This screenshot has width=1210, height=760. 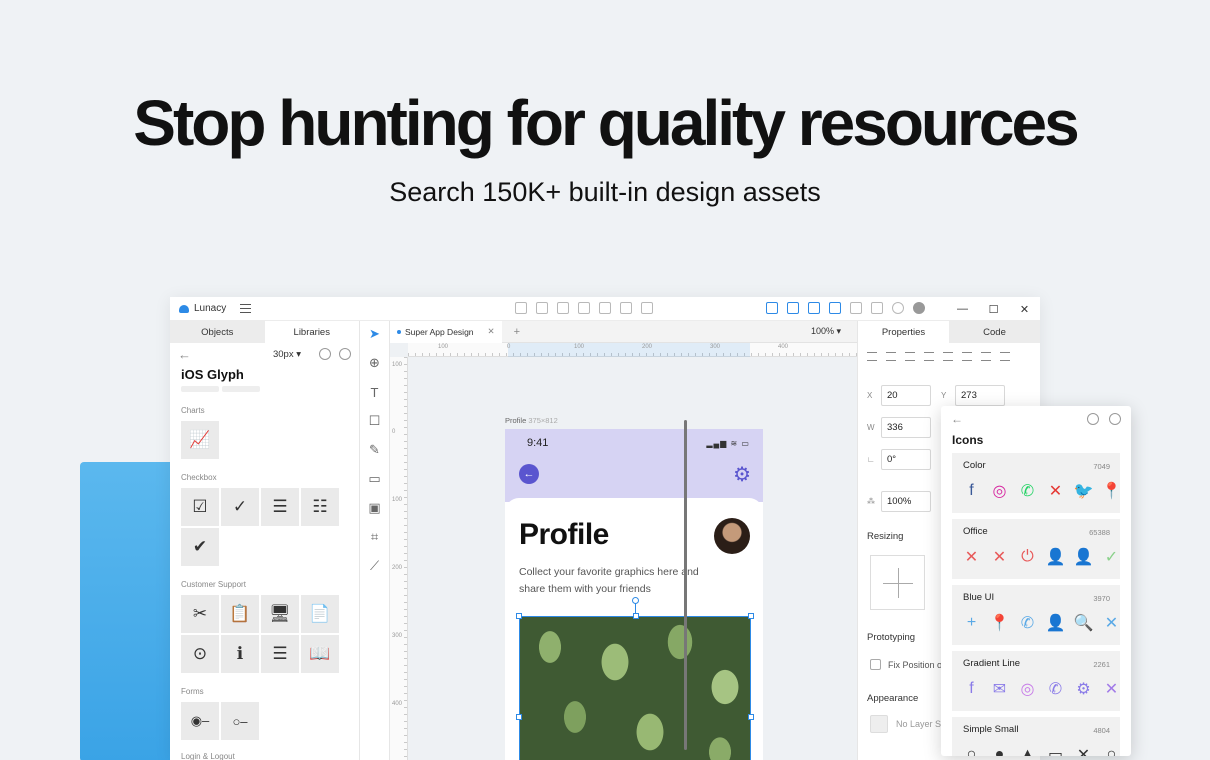 I want to click on phone-gear-icon: ⚙, so click(x=742, y=474).